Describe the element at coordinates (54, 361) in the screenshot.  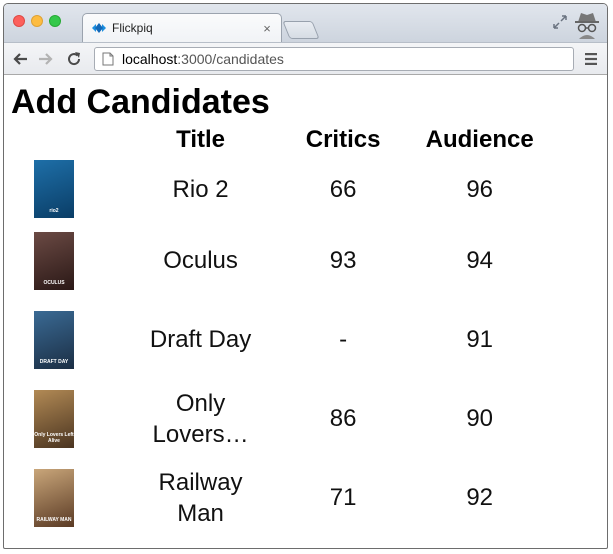
I see `poster-caption: DRAFT DAY` at that location.